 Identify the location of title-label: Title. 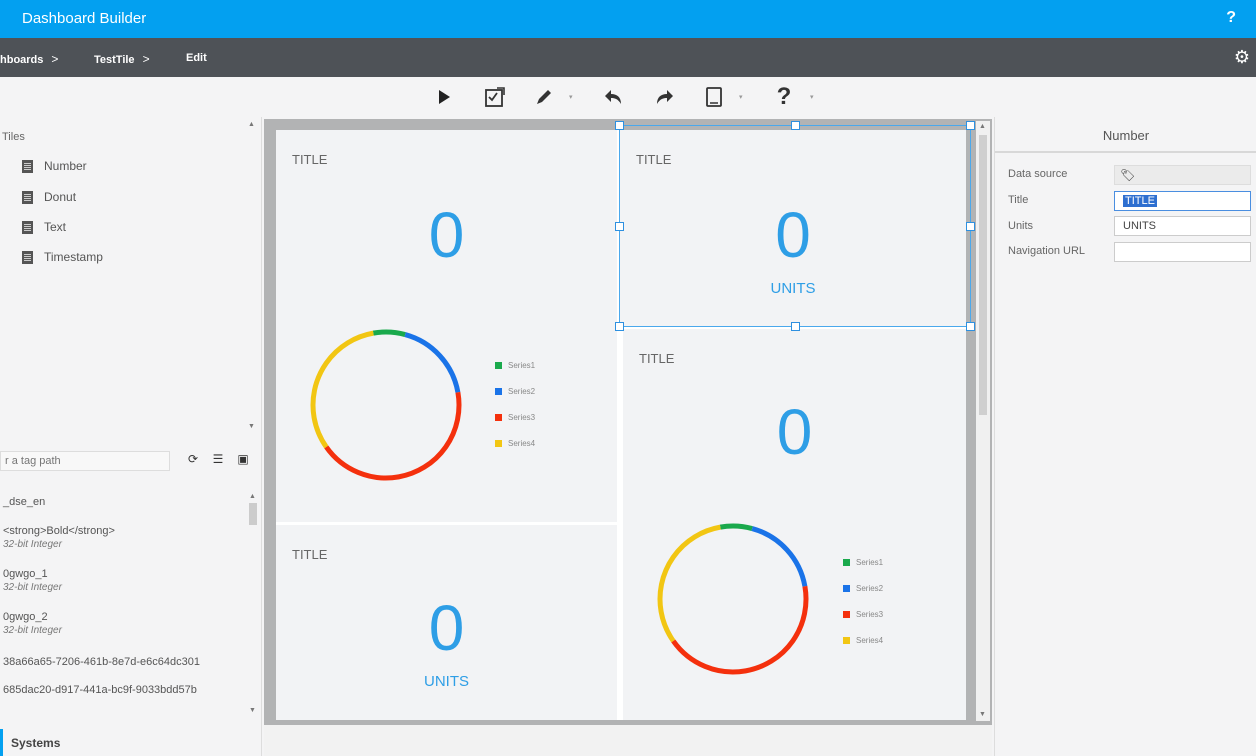
(1018, 200).